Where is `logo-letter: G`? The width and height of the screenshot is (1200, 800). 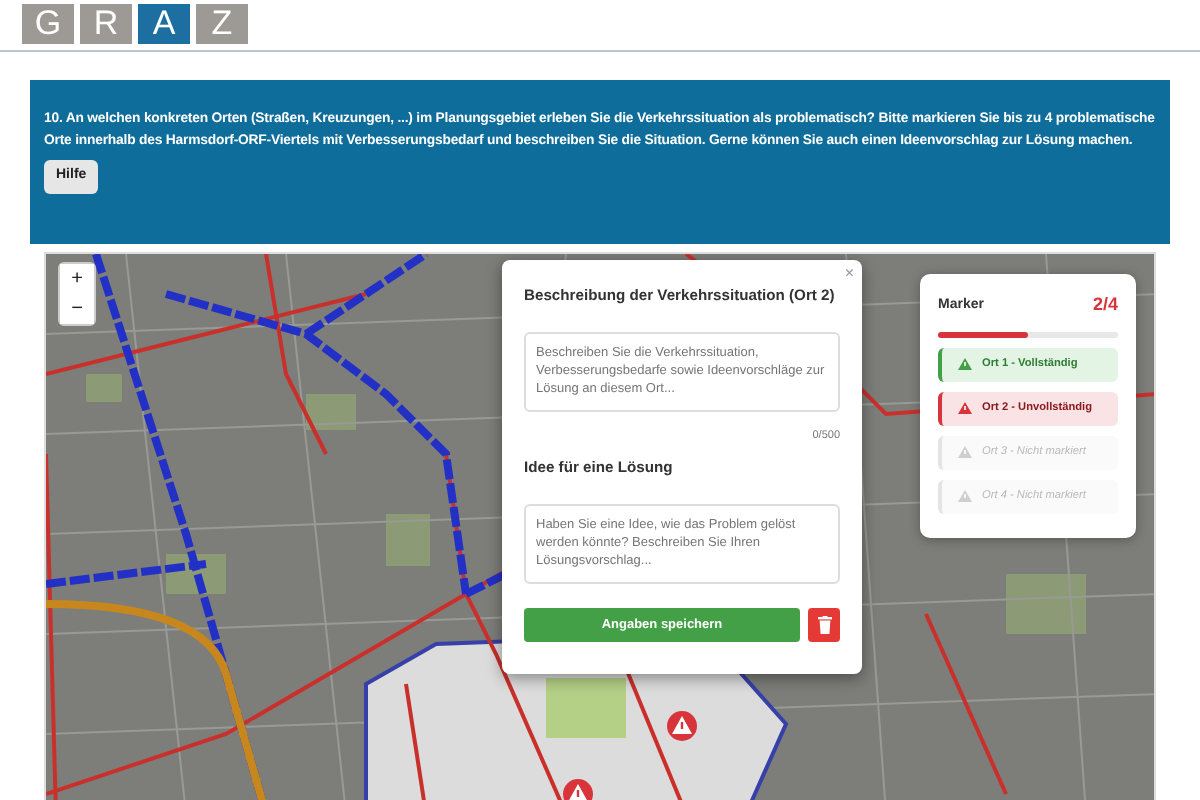 logo-letter: G is located at coordinates (48, 24).